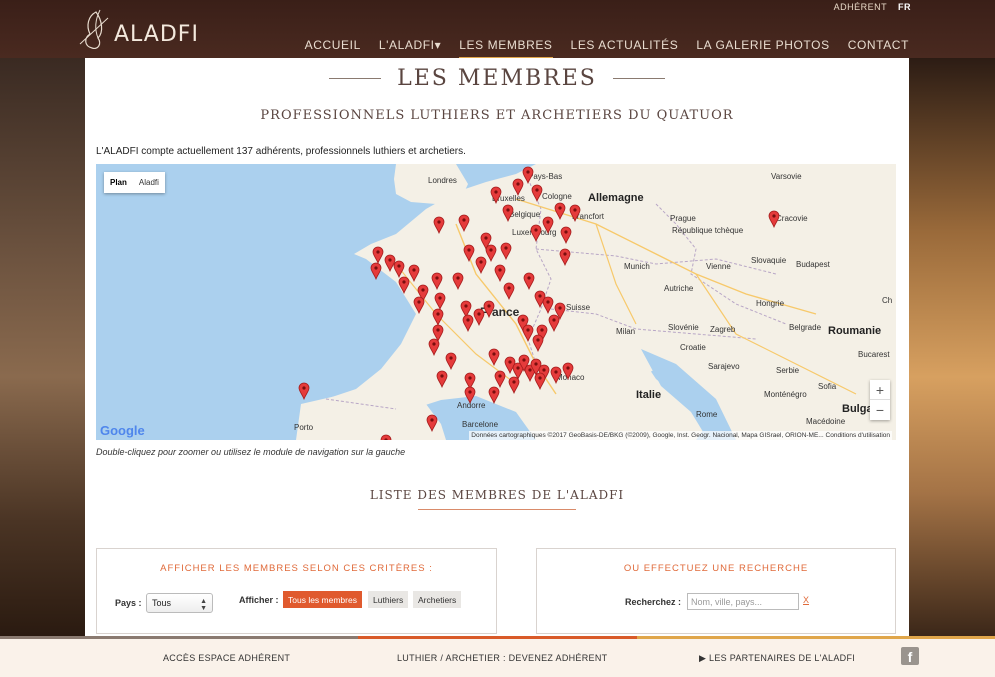 This screenshot has width=995, height=677. Describe the element at coordinates (625, 49) in the screenshot. I see `nav-actualites: LES ACTUALITÉS` at that location.